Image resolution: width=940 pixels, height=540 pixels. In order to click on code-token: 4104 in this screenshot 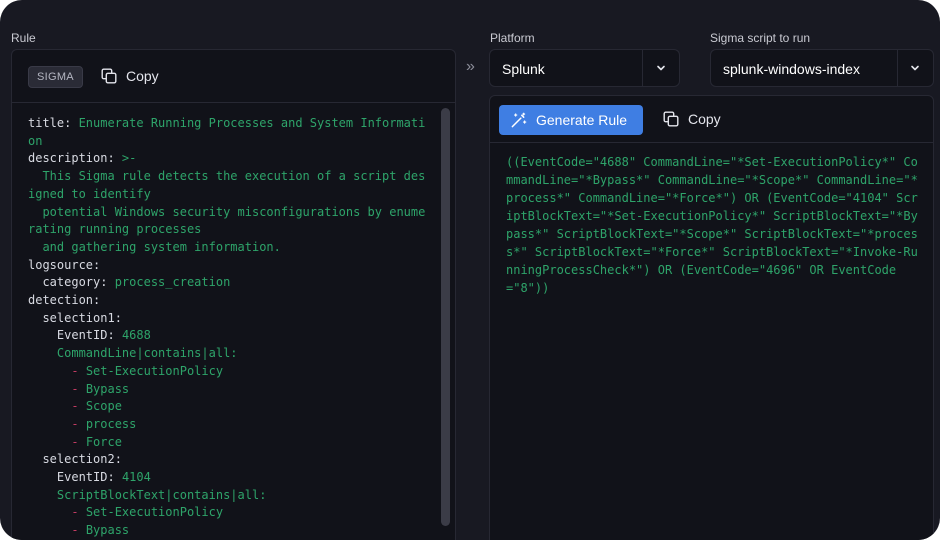, I will do `click(136, 477)`.